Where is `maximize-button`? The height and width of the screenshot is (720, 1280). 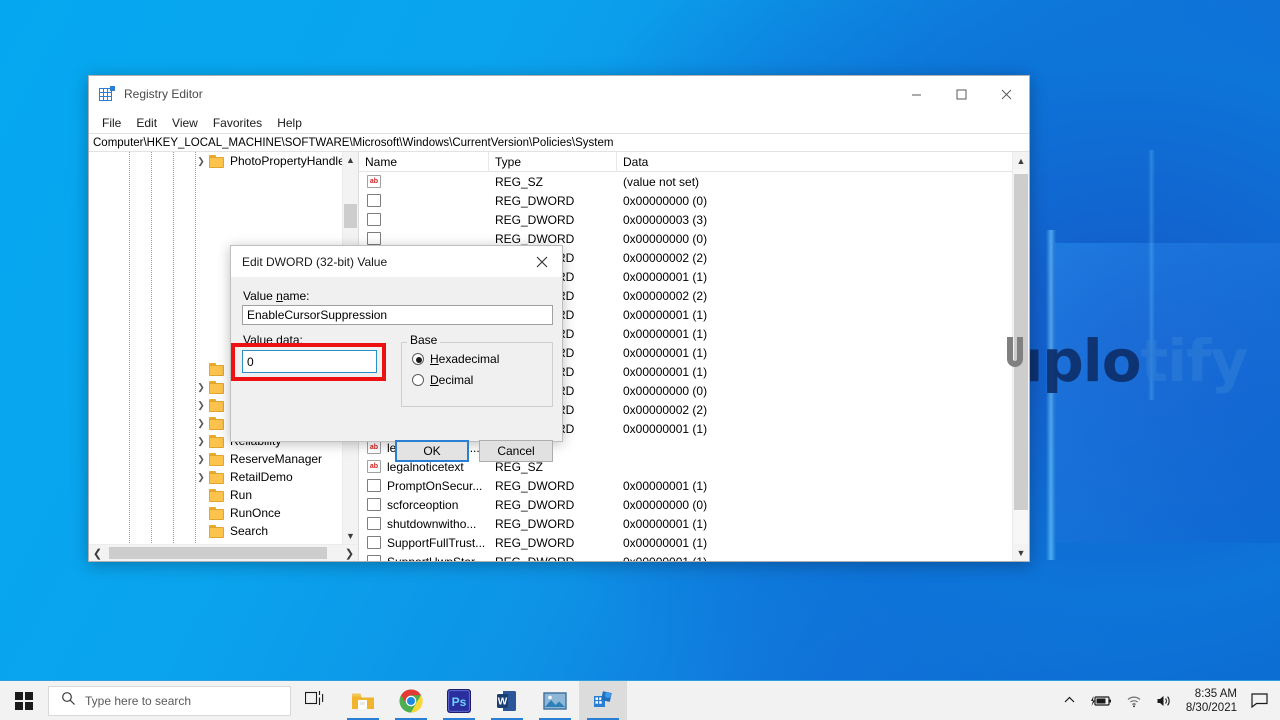 maximize-button is located at coordinates (961, 94).